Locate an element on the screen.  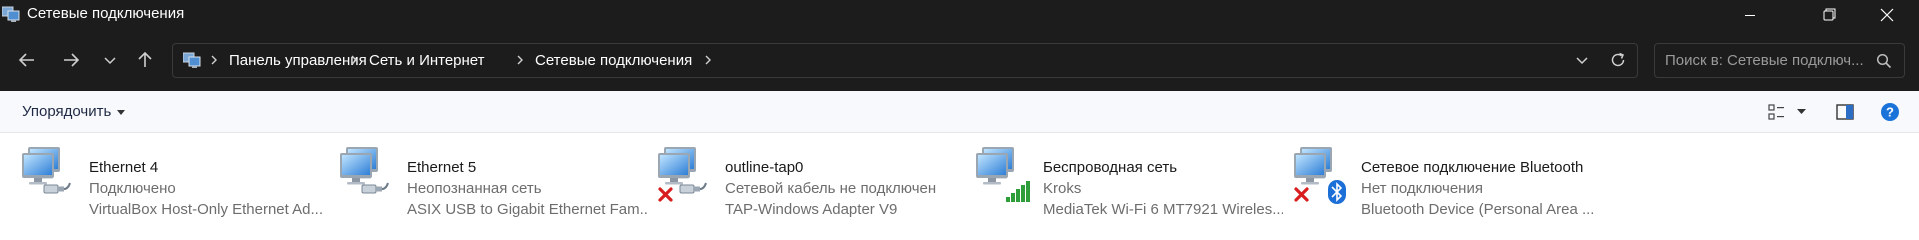
minimize-button is located at coordinates (1750, 14).